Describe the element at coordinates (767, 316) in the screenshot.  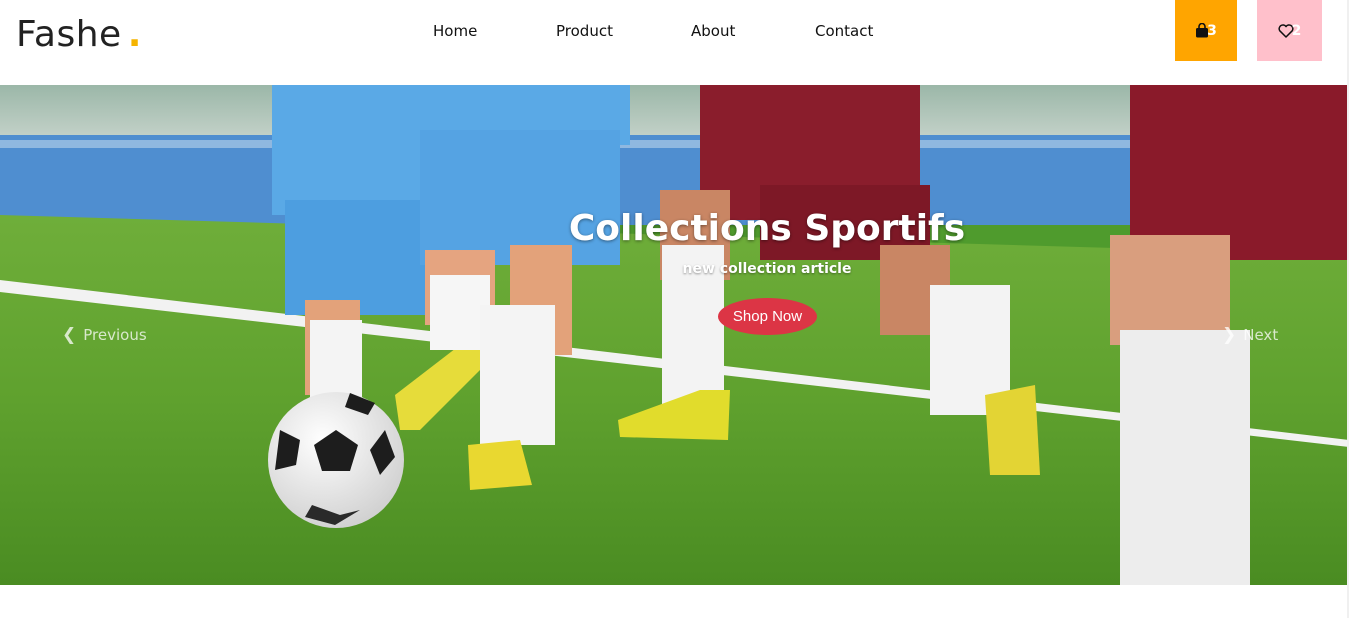
I see `shop-now-button: Shop Now` at that location.